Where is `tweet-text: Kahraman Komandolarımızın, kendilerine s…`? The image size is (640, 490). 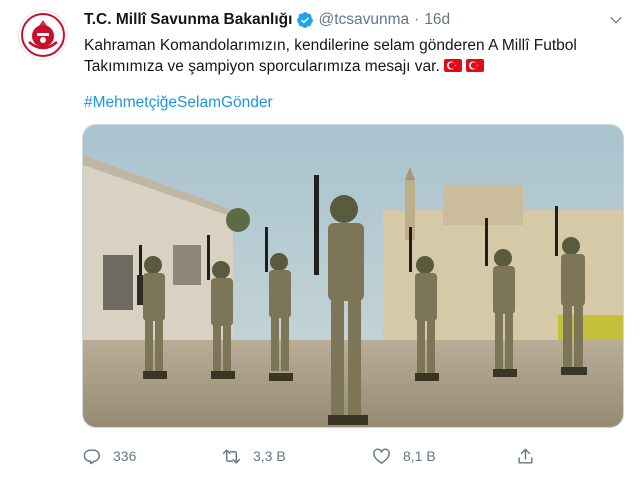 tweet-text: Kahraman Komandolarımızın, kendilerine s… is located at coordinates (349, 56).